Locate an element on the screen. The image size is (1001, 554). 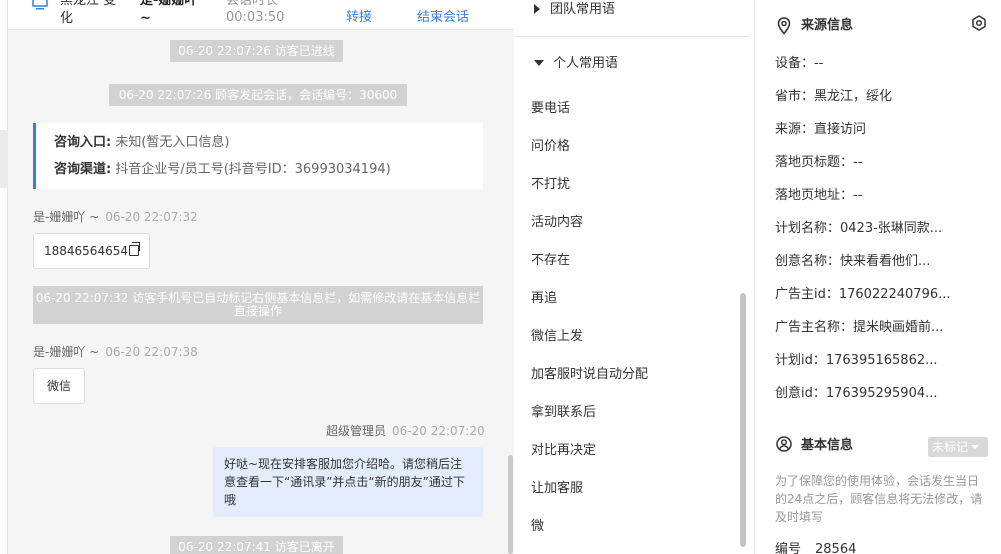
phrase-item: 对比再决定 is located at coordinates (563, 451).